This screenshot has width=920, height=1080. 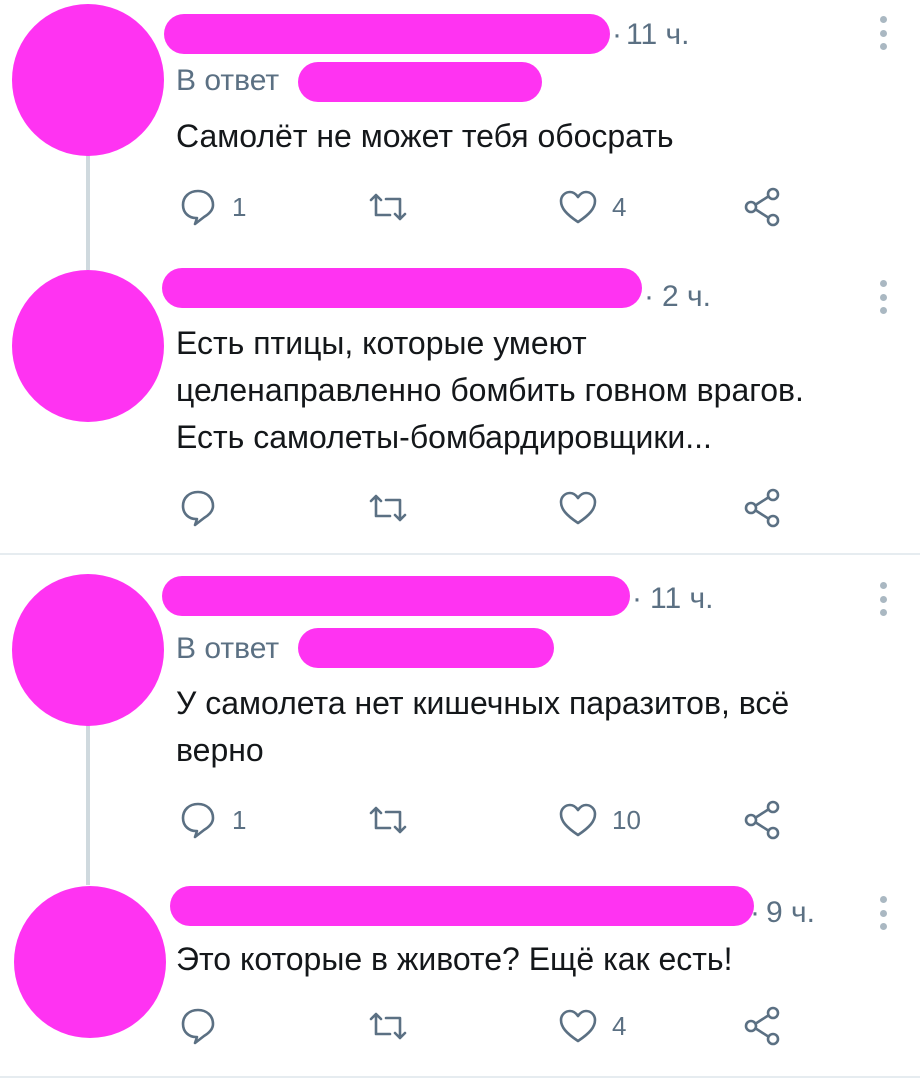 What do you see at coordinates (598, 820) in the screenshot?
I see `like-button: 10` at bounding box center [598, 820].